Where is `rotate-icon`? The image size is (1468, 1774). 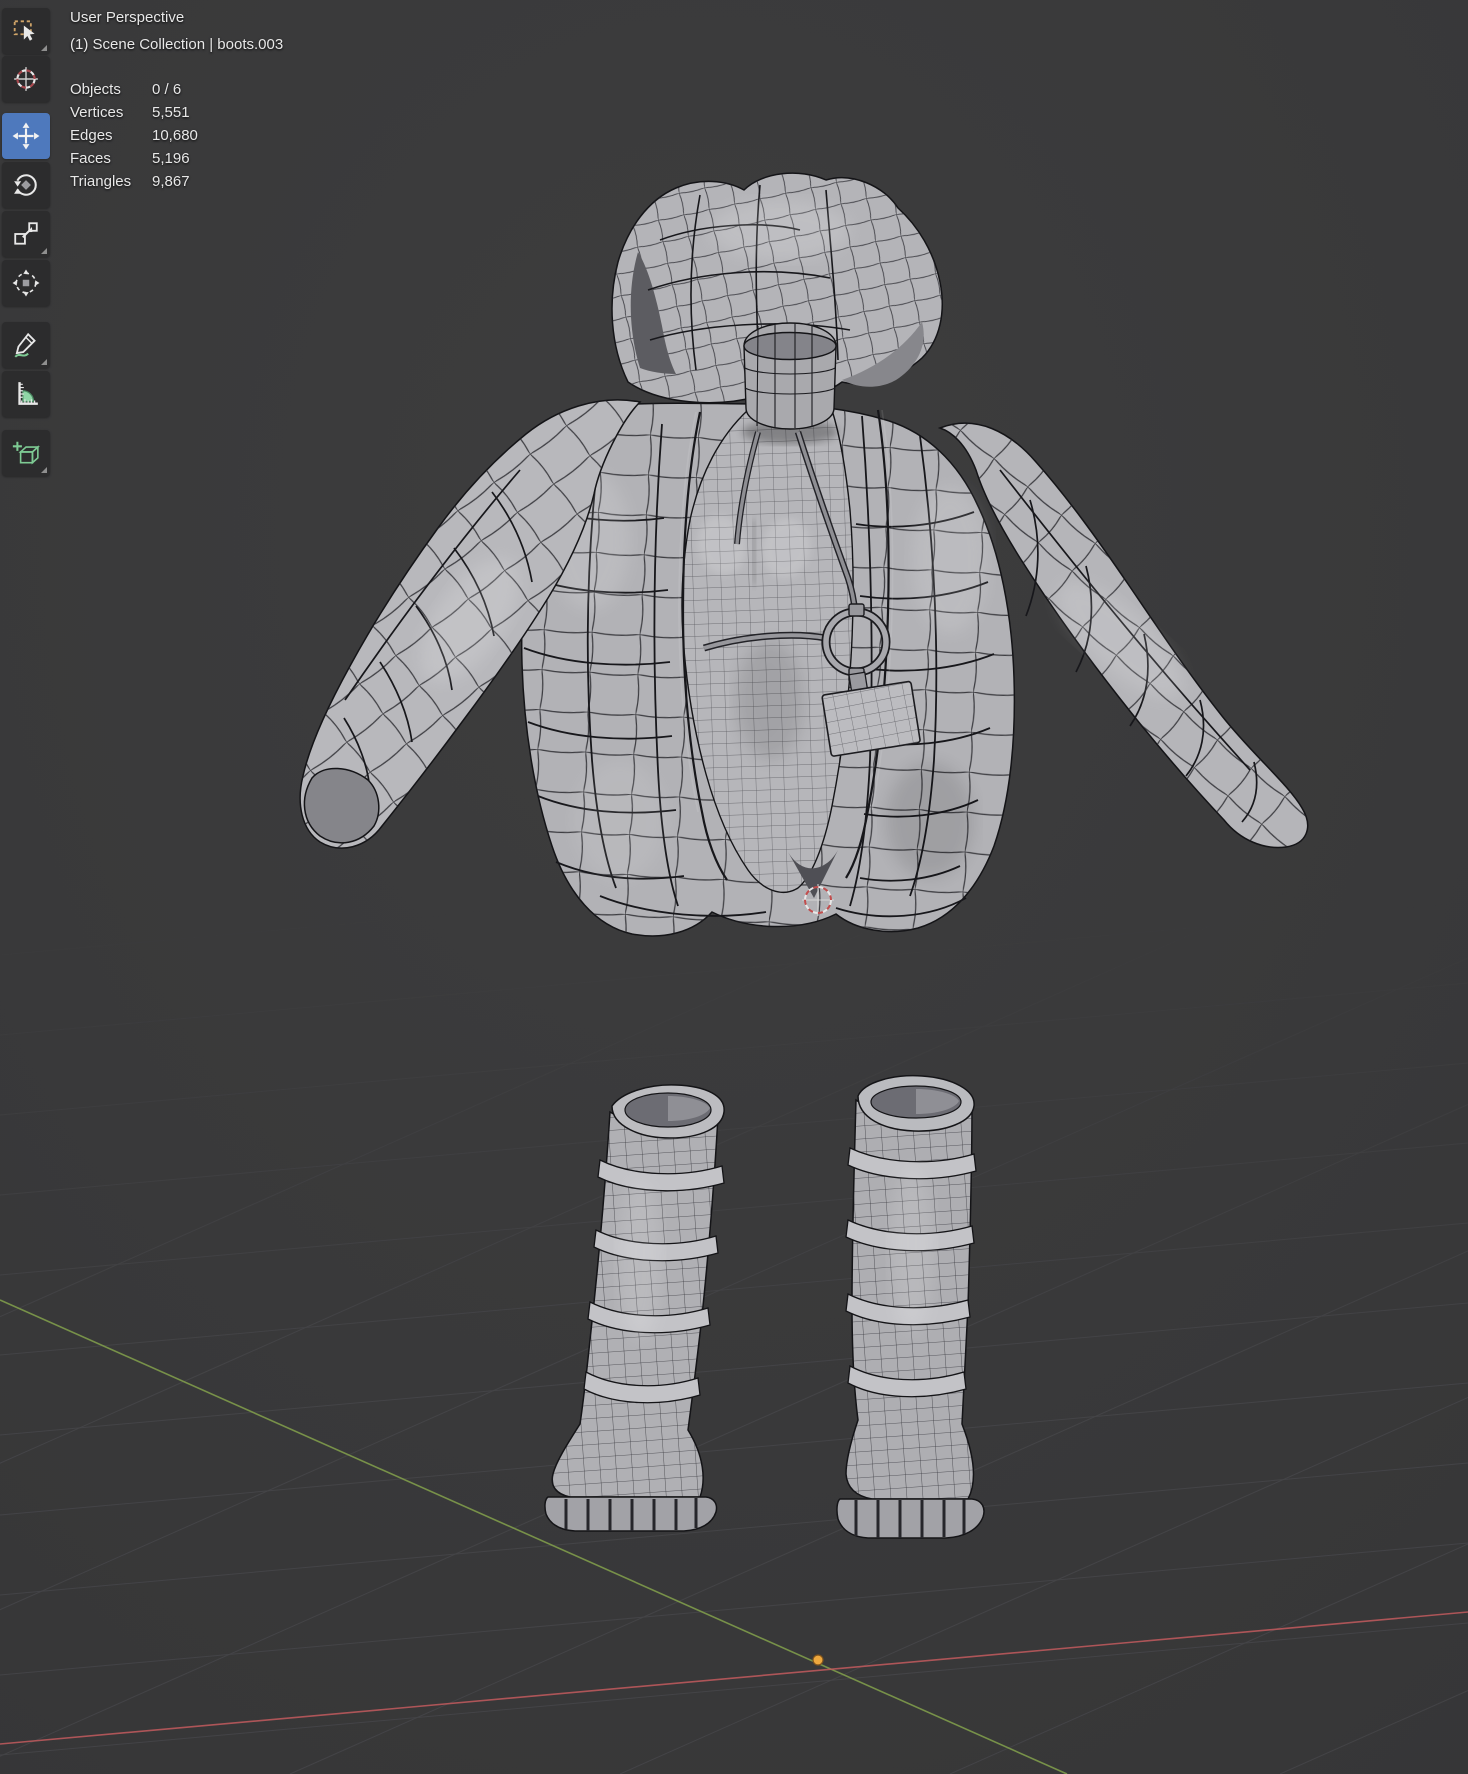 rotate-icon is located at coordinates (25, 185).